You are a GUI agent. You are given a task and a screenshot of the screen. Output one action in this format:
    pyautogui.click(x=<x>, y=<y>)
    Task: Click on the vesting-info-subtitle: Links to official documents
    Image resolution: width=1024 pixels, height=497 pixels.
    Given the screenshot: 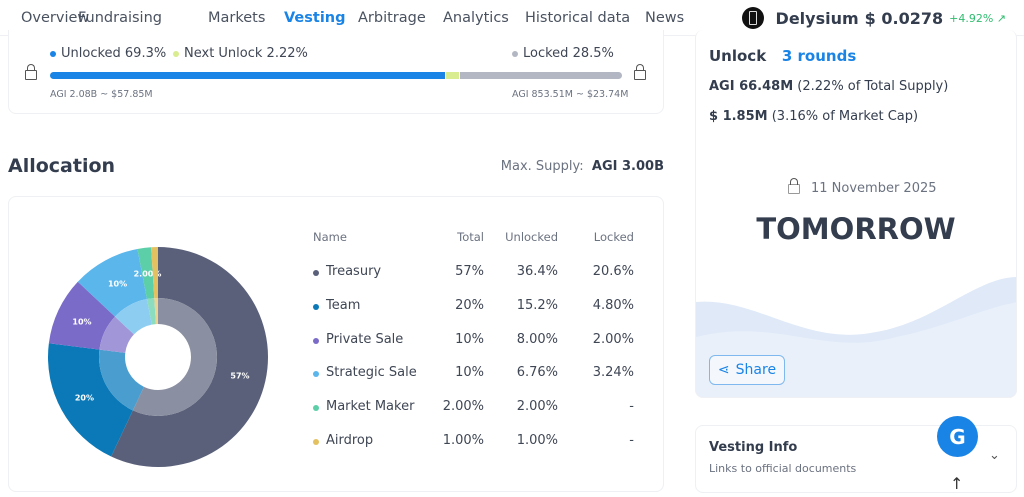 What is the action you would take?
    pyautogui.click(x=783, y=468)
    